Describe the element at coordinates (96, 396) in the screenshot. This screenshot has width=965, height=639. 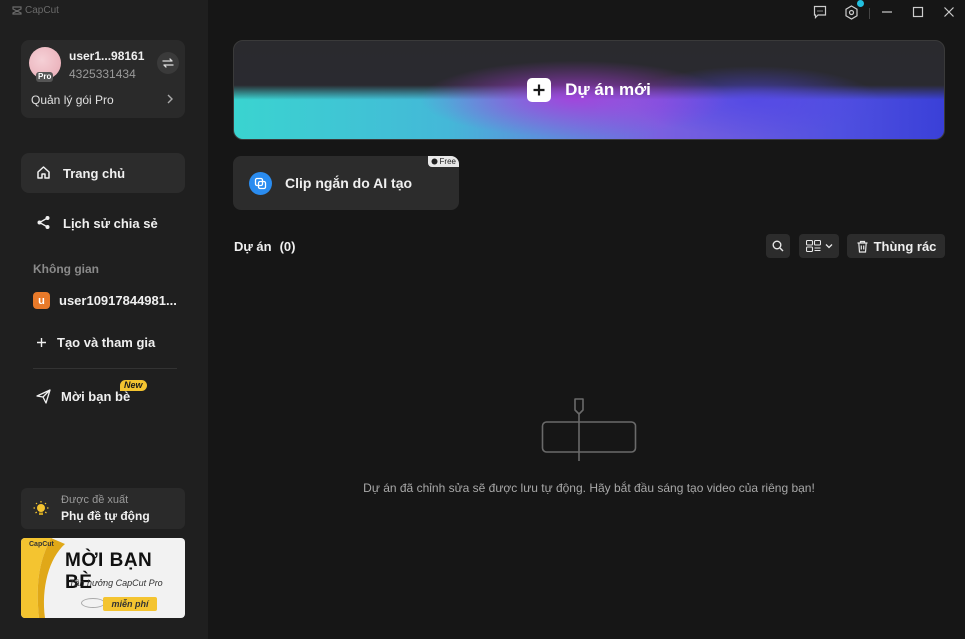
I see `invite-label: Mời bạn bè` at that location.